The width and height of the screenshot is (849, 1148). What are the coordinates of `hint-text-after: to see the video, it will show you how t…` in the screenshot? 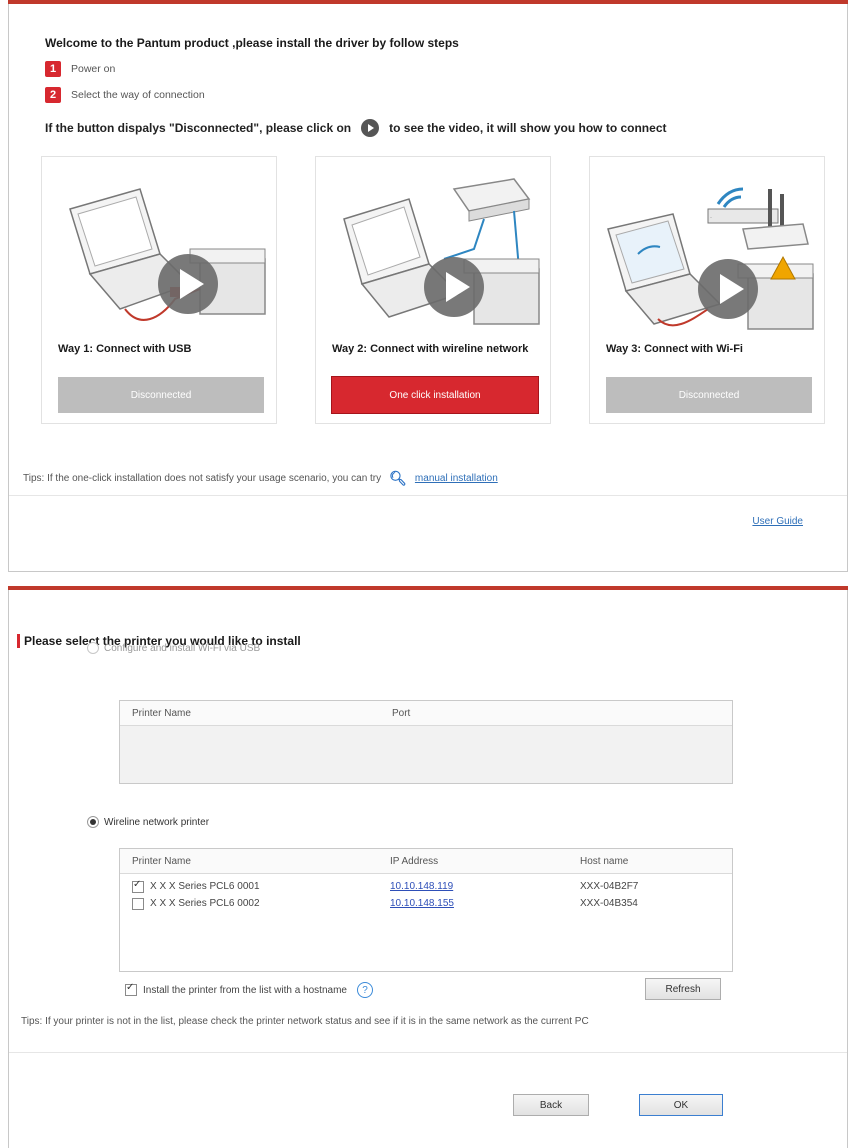 It's located at (528, 128).